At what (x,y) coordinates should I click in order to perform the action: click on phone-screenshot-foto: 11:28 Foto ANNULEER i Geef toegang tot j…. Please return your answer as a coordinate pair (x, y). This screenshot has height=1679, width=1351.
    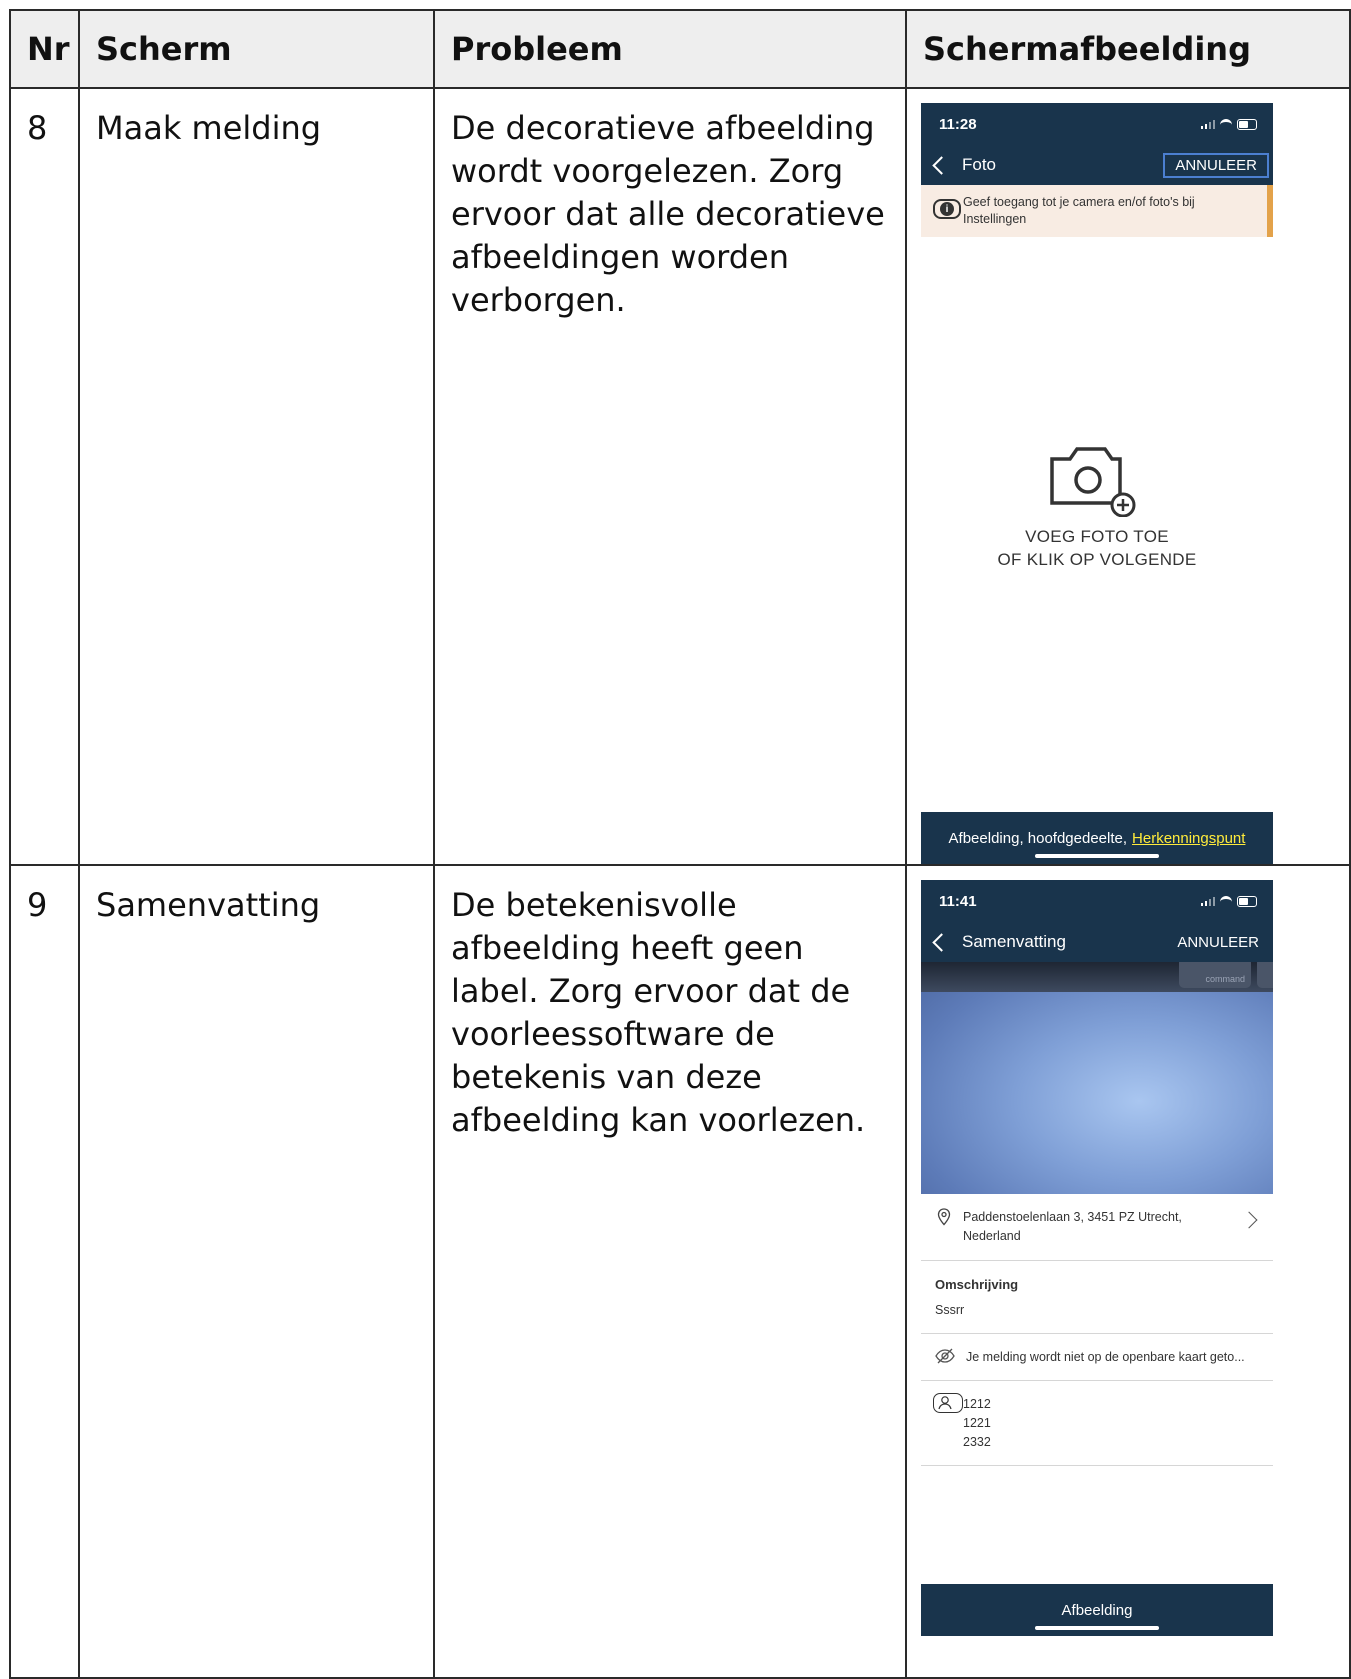
    Looking at the image, I should click on (1097, 483).